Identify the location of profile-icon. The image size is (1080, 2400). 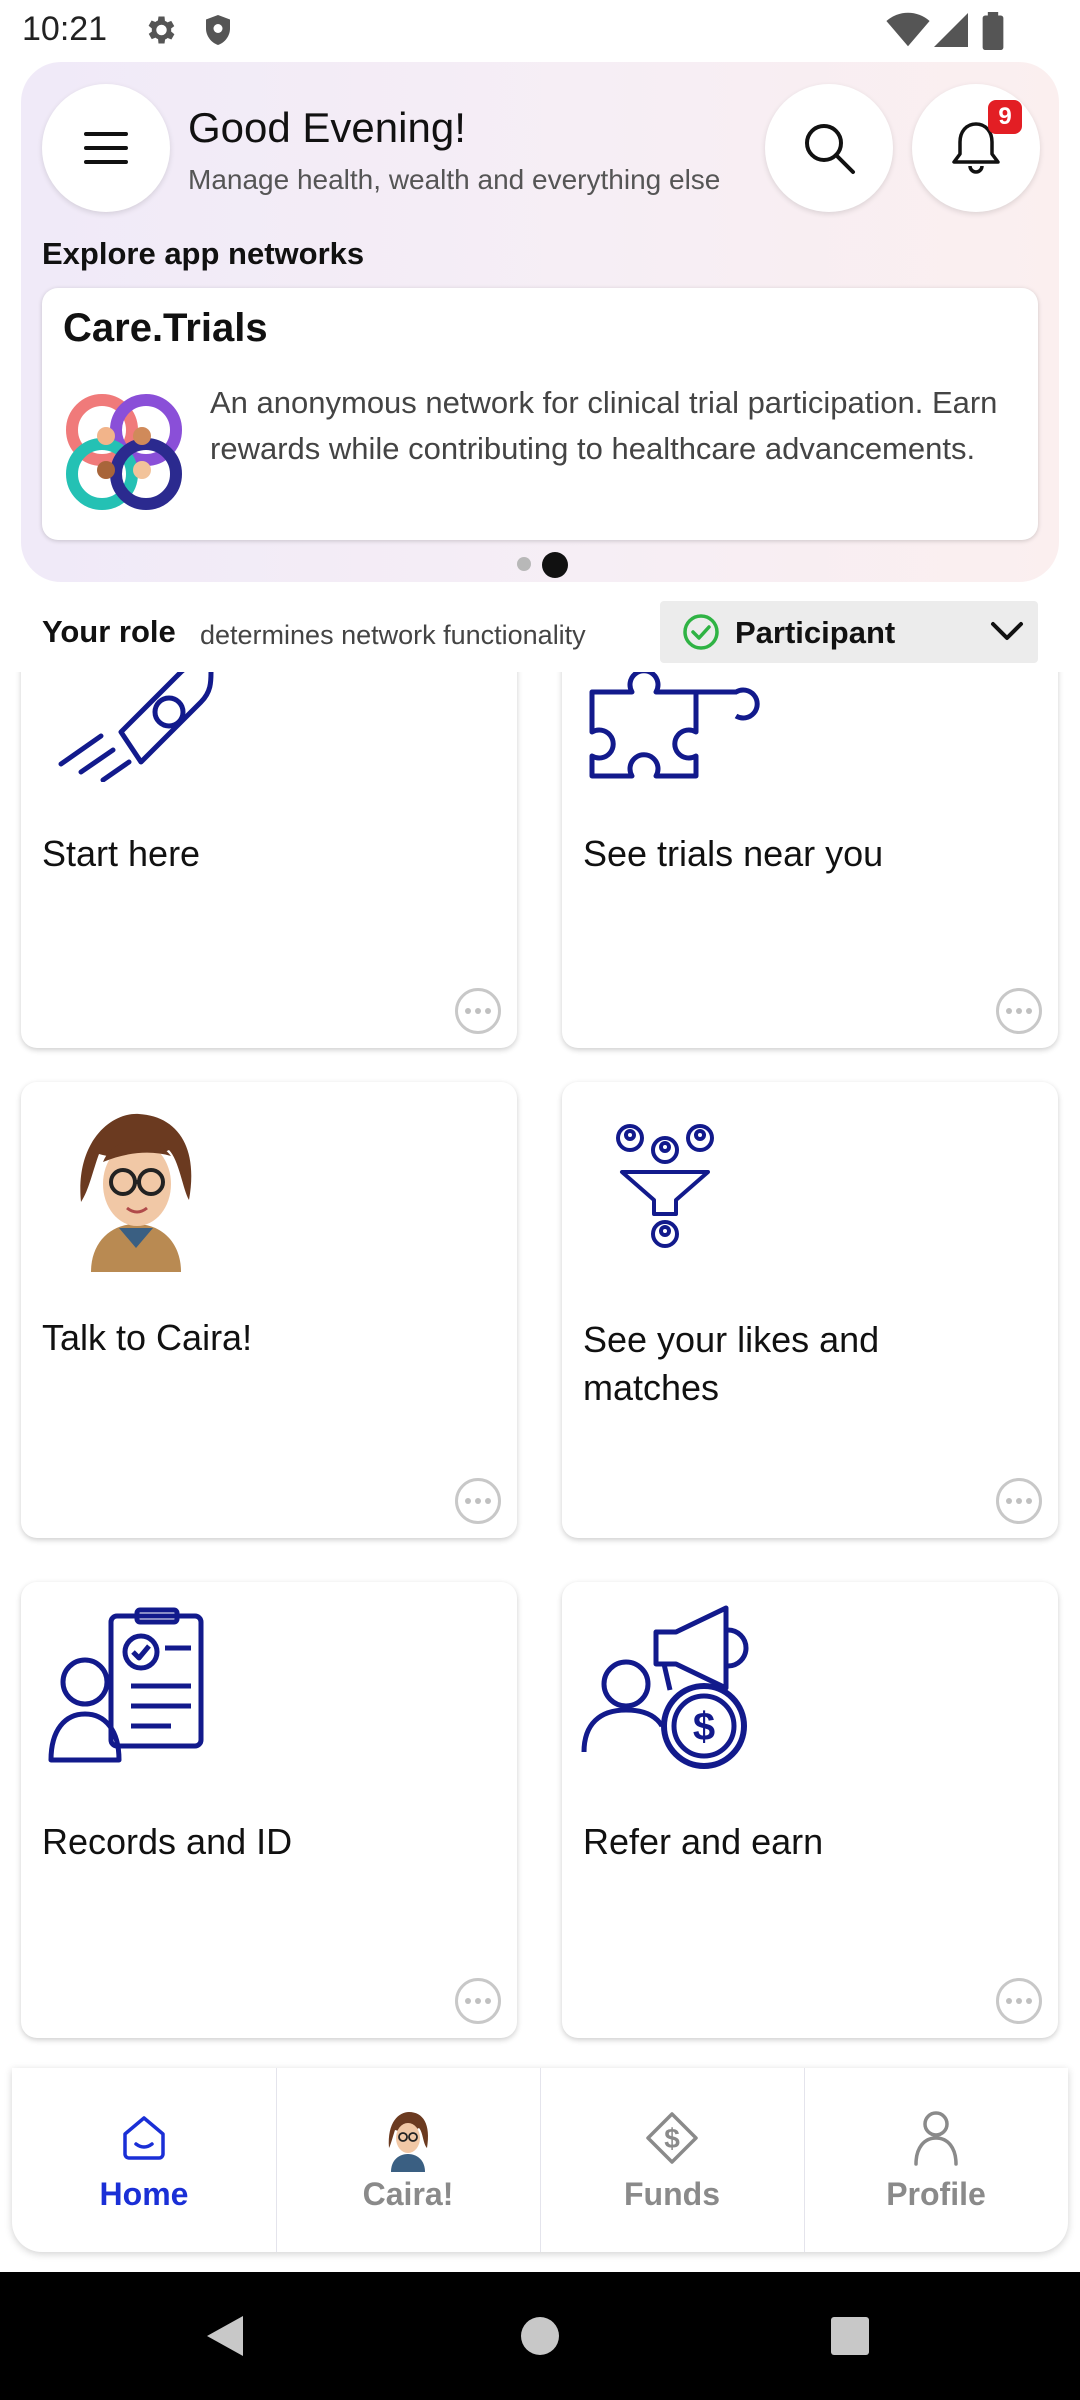
(936, 2138).